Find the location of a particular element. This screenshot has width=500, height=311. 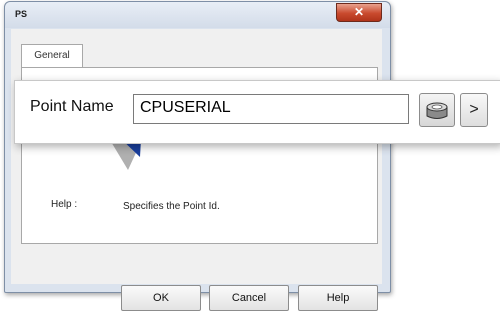

point-name-label: Point Name is located at coordinates (72, 106).